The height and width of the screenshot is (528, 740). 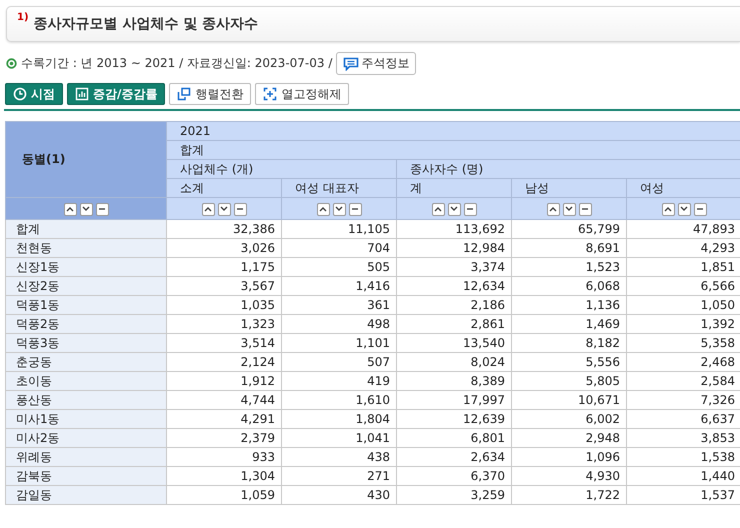 I want to click on toolbar-button: 행렬전환, so click(x=210, y=94).